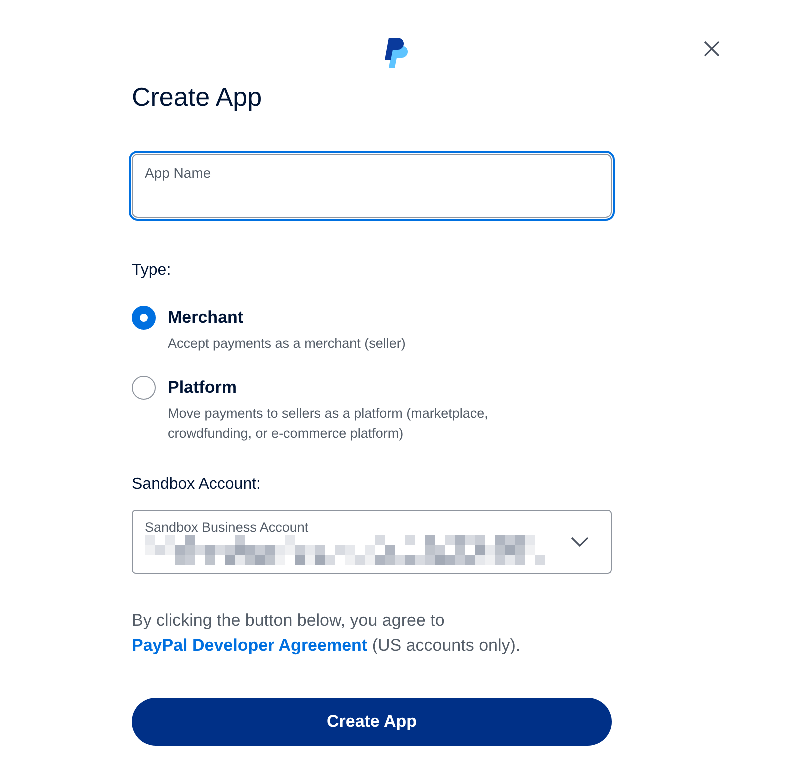  I want to click on option-label: Platform, so click(203, 388).